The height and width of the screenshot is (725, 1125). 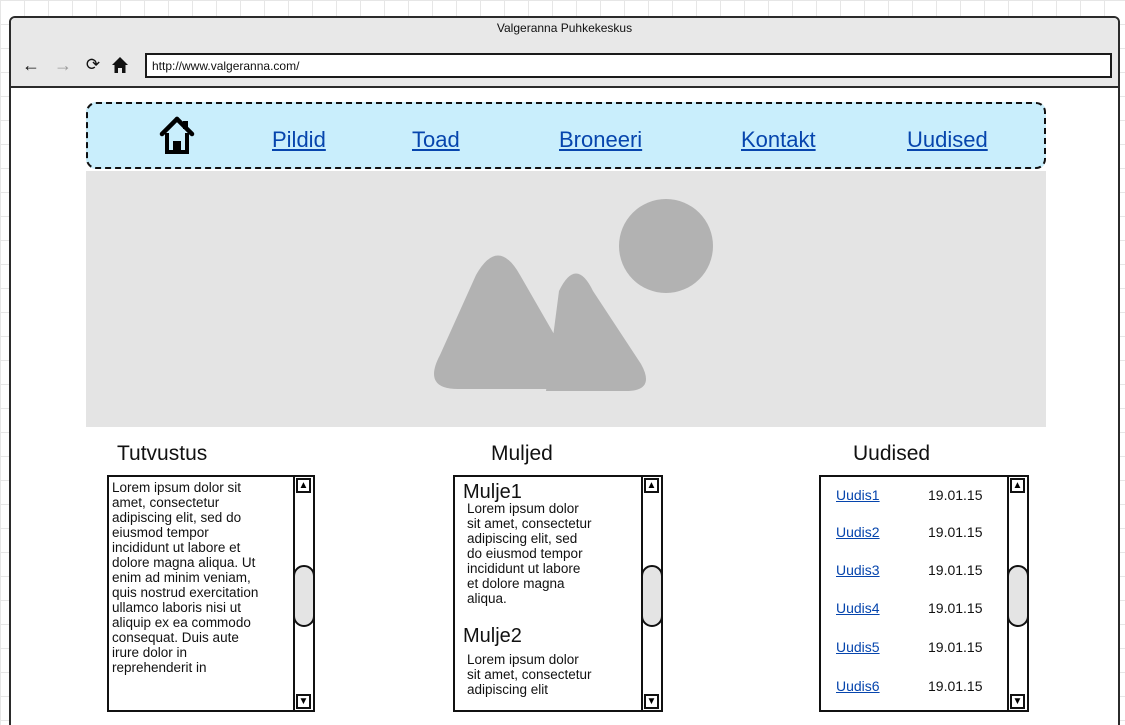 I want to click on main-menu: Pildid Toad Broneeri Kontakt Uudised, so click(x=566, y=135).